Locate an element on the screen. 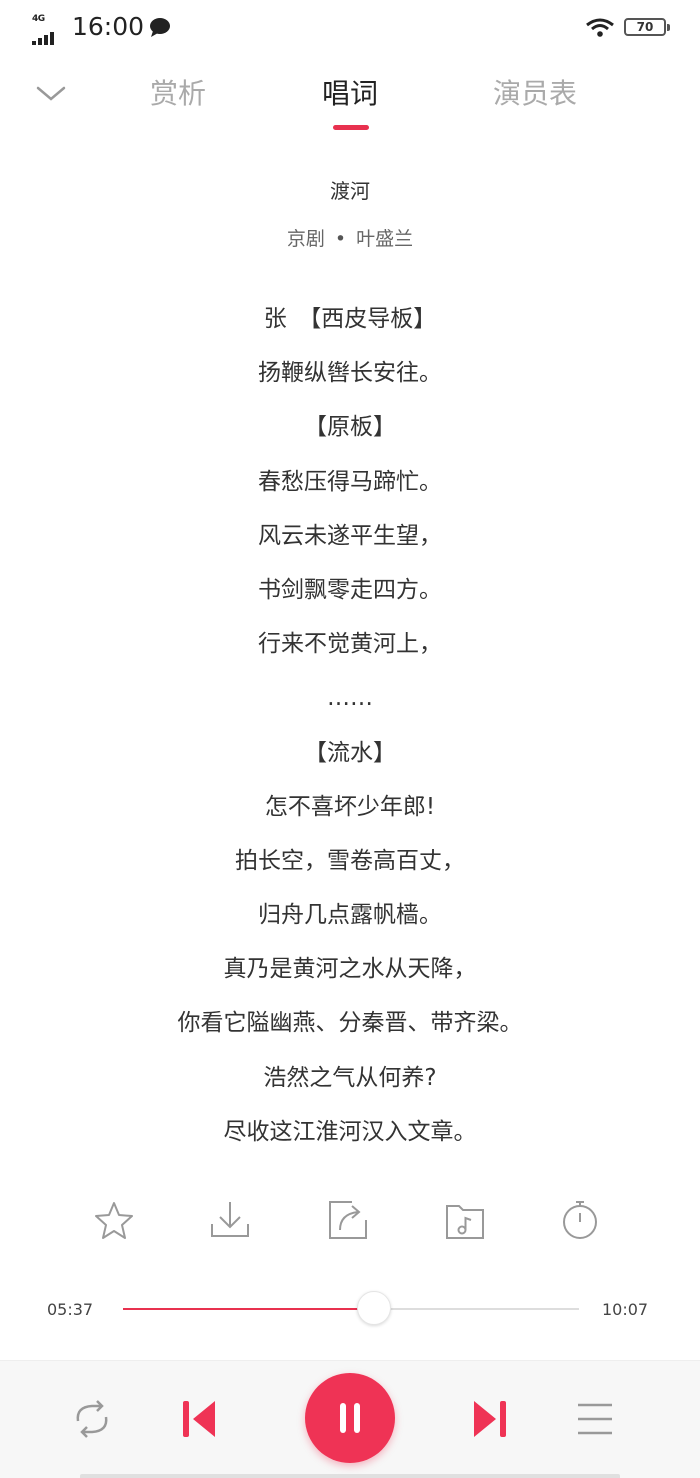 The height and width of the screenshot is (1478, 700). playlist-menu-icon is located at coordinates (595, 1419).